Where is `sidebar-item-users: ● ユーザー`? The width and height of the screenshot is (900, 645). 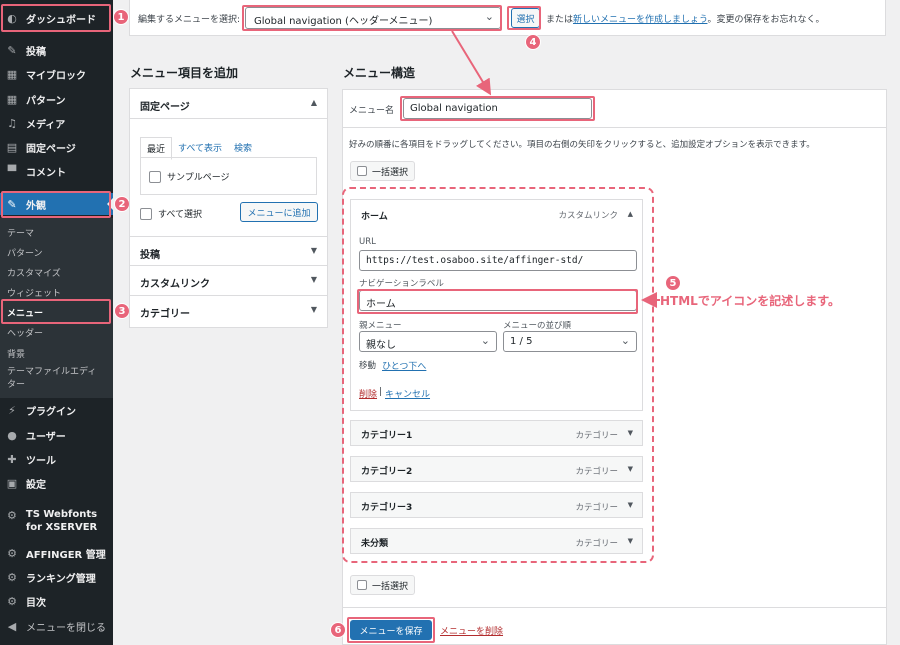 sidebar-item-users: ● ユーザー is located at coordinates (56, 435).